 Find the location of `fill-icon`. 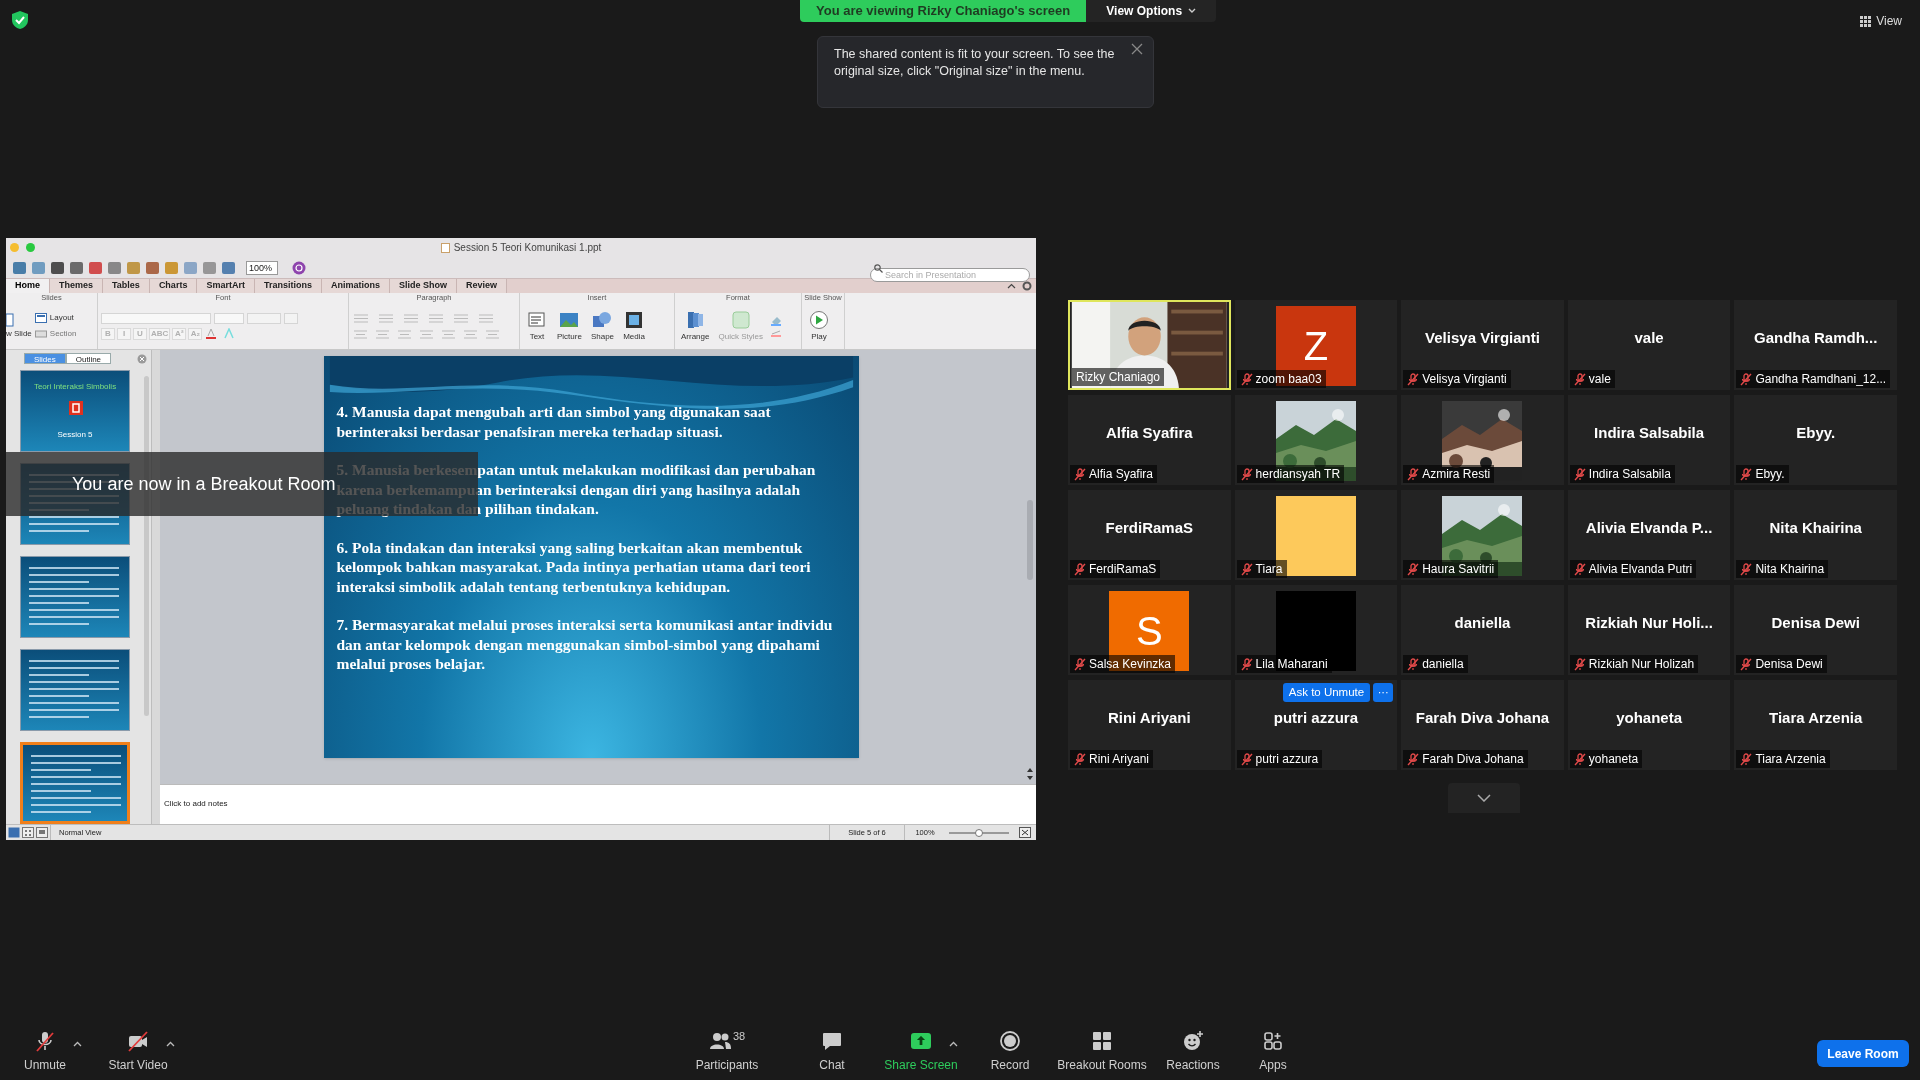

fill-icon is located at coordinates (775, 326).